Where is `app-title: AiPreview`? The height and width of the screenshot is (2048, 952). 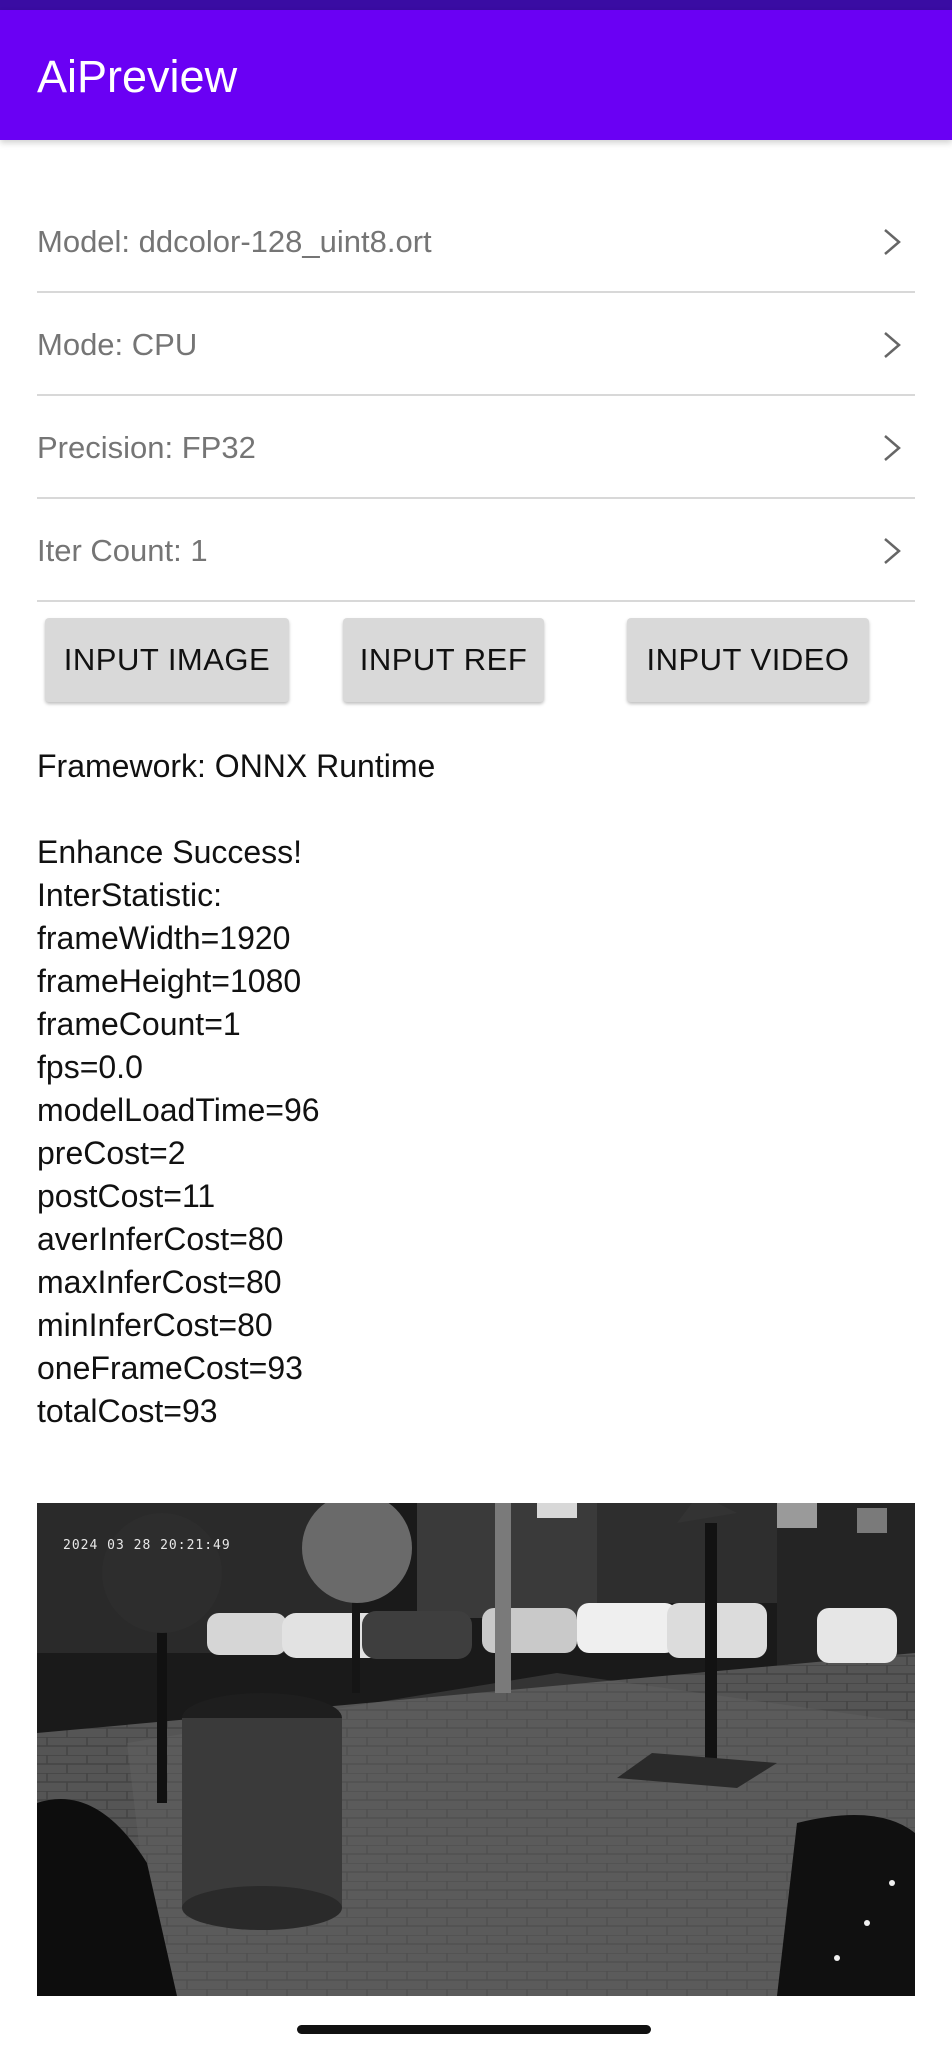
app-title: AiPreview is located at coordinates (137, 76).